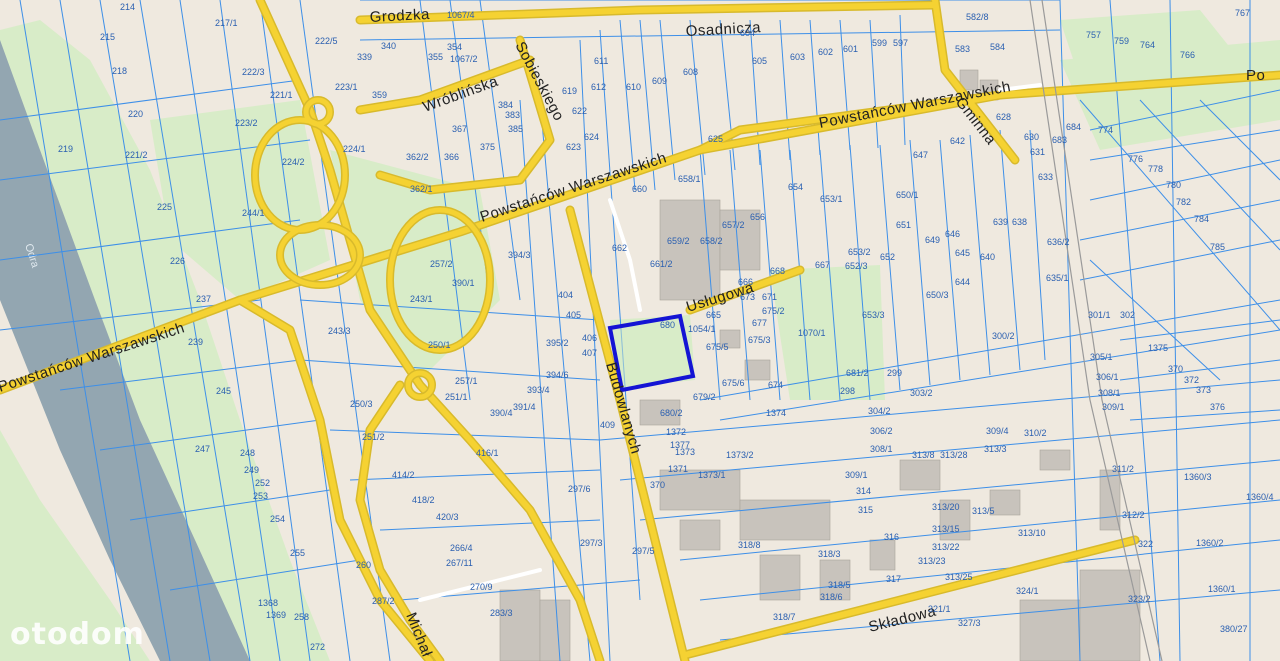 Image resolution: width=1280 pixels, height=661 pixels. I want to click on parcel-label: 405, so click(573, 315).